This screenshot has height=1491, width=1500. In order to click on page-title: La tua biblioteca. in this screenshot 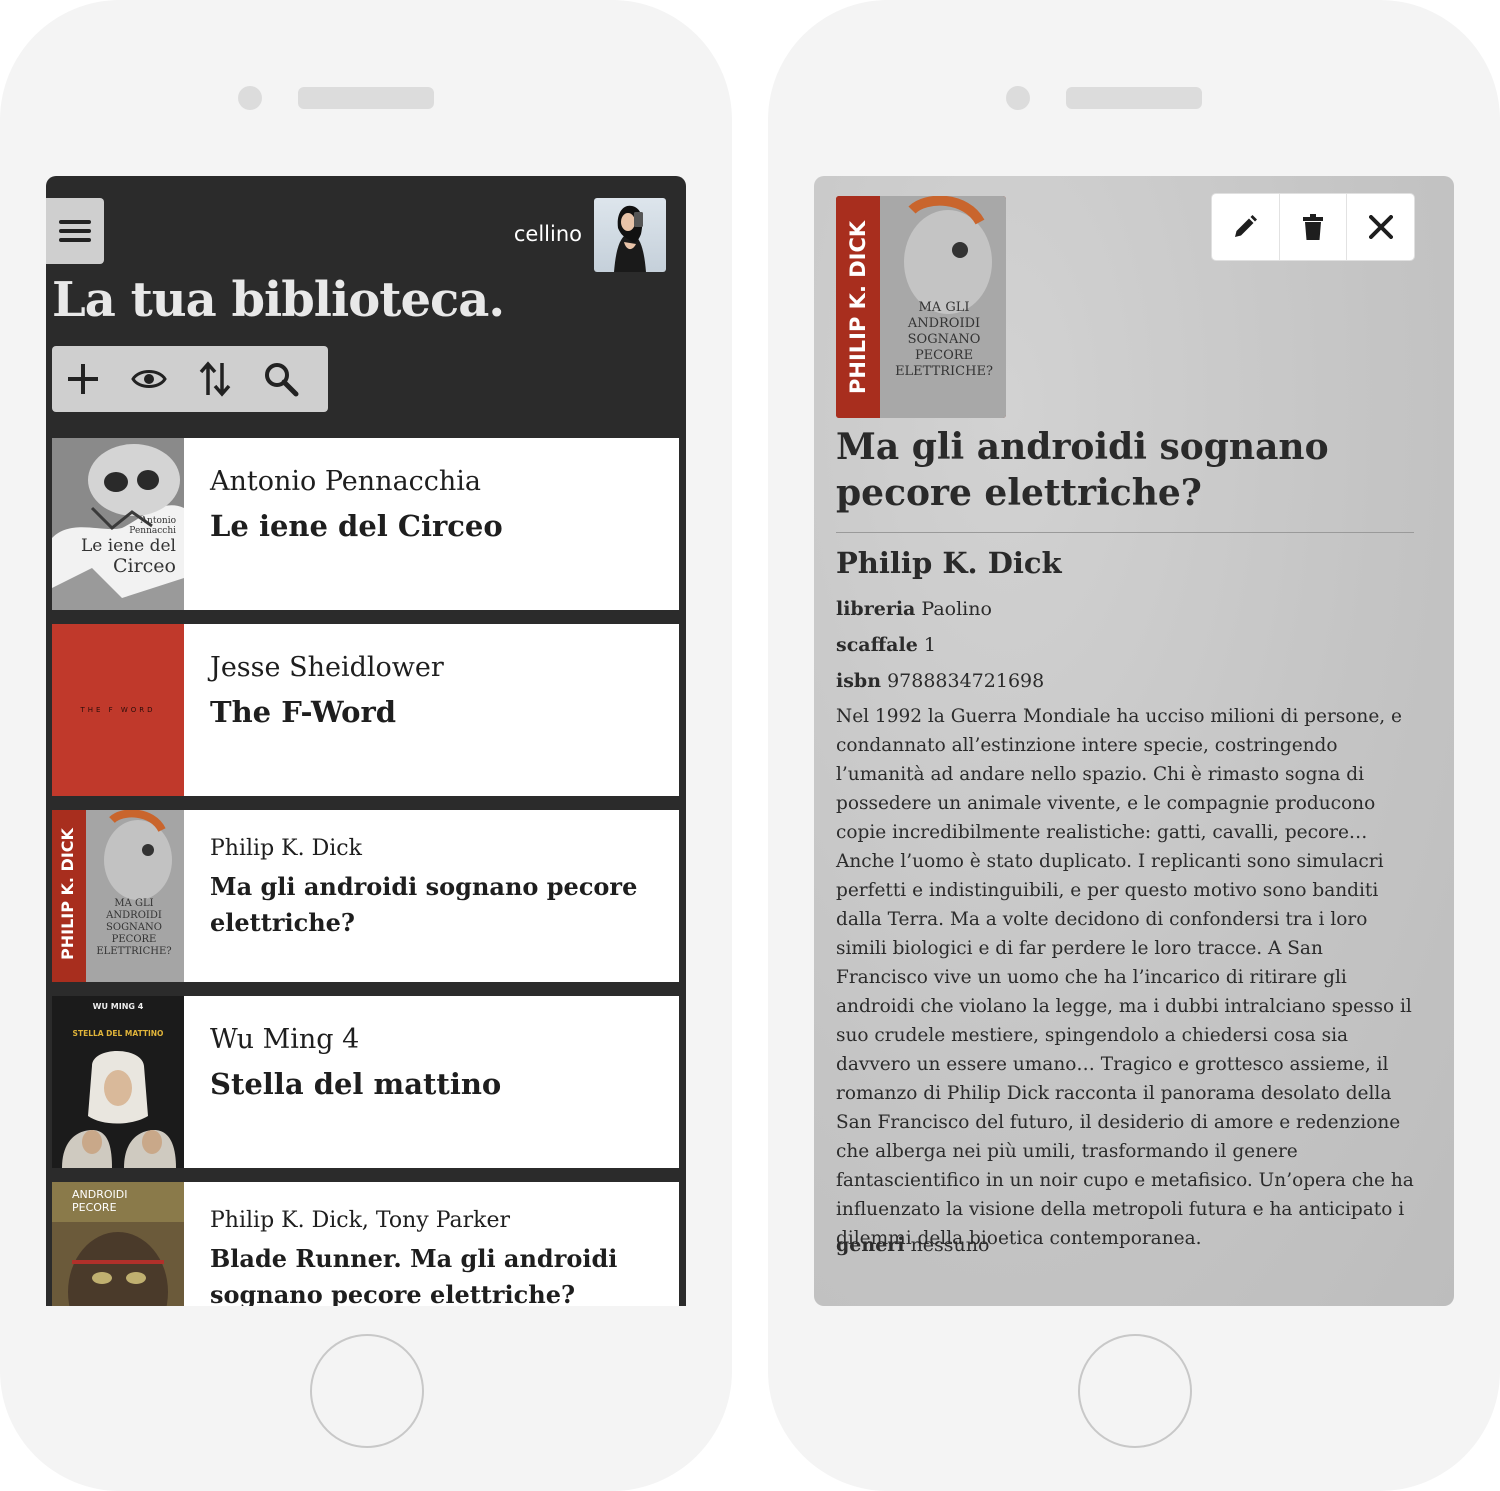, I will do `click(278, 300)`.